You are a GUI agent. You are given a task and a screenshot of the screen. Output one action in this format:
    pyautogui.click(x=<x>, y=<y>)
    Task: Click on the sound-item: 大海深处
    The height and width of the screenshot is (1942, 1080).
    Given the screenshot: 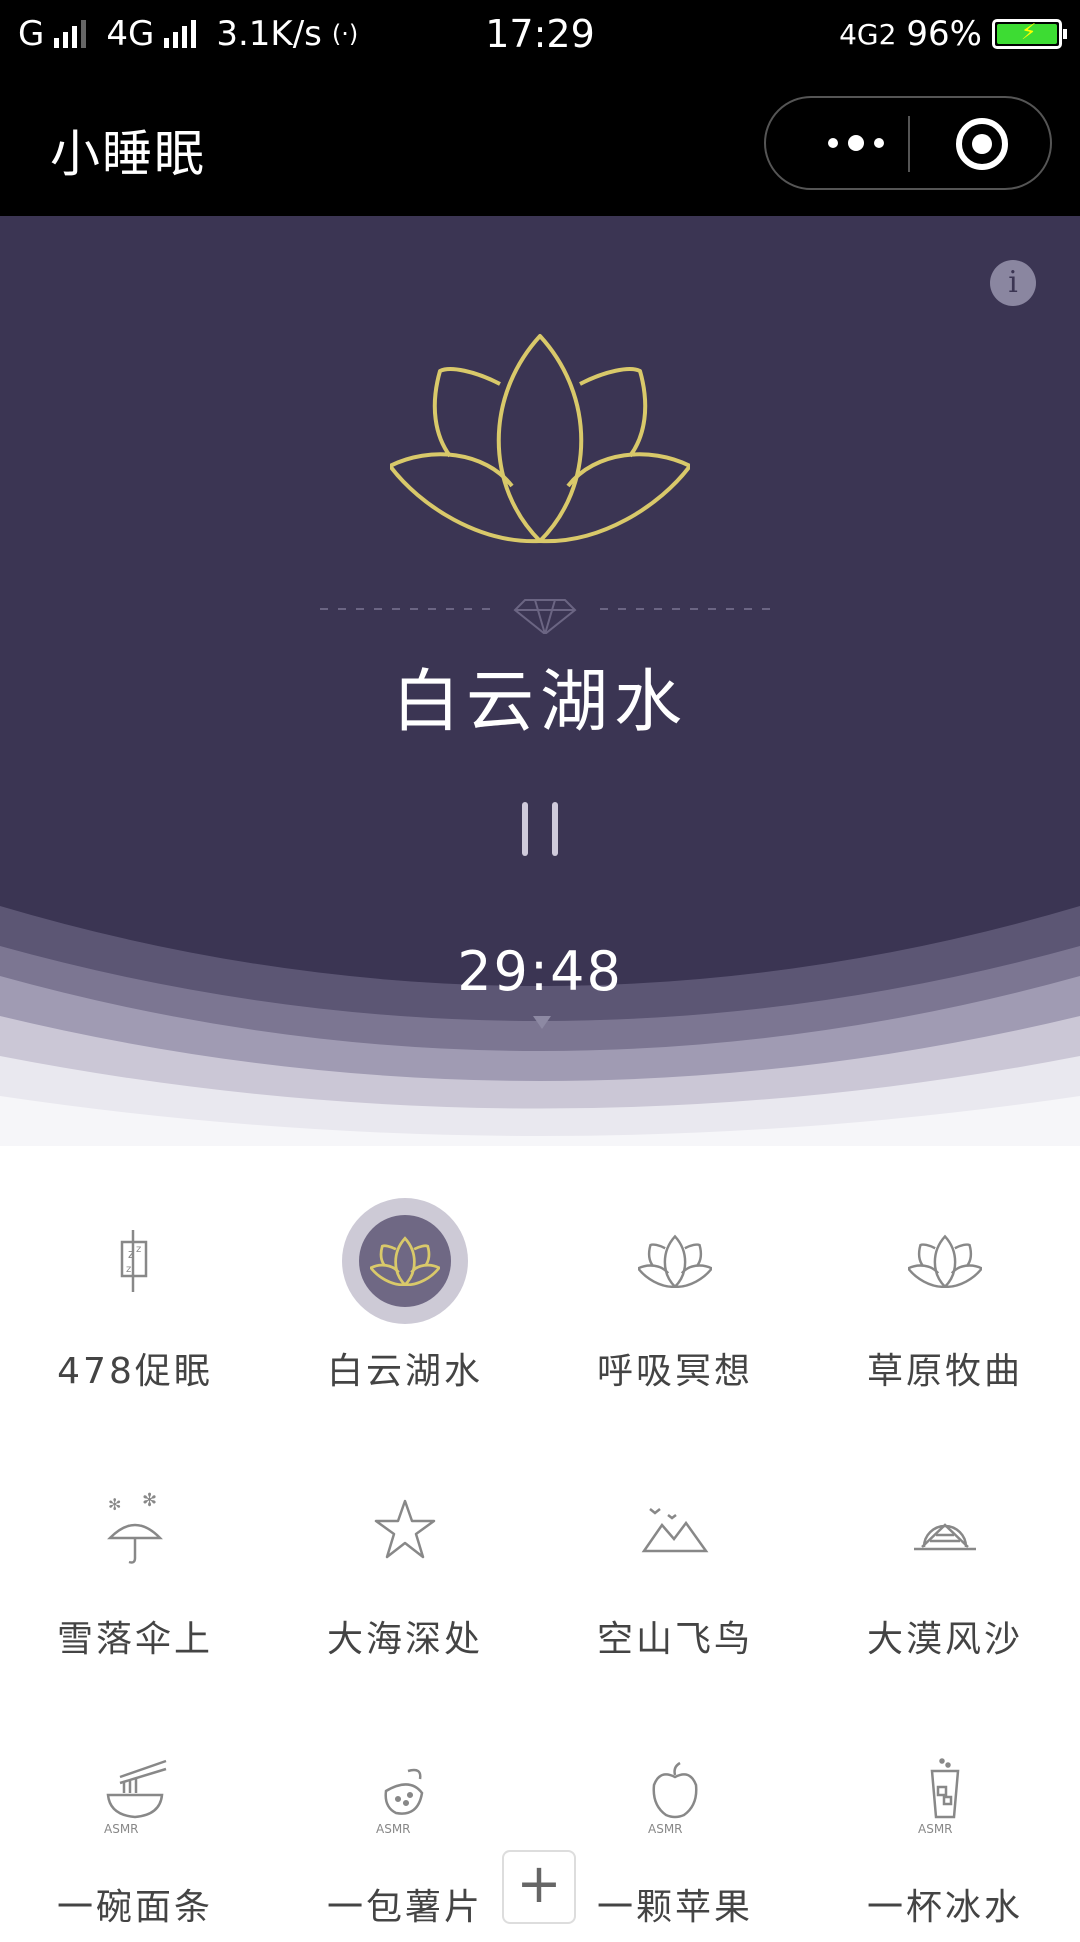 What is the action you would take?
    pyautogui.click(x=405, y=1544)
    